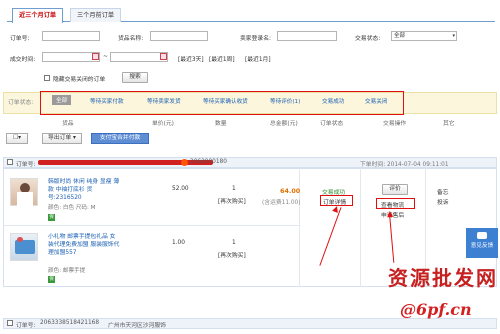  Describe the element at coordinates (120, 138) in the screenshot. I see `alipay-merge-pay-button: 支付宝合并付款` at that location.